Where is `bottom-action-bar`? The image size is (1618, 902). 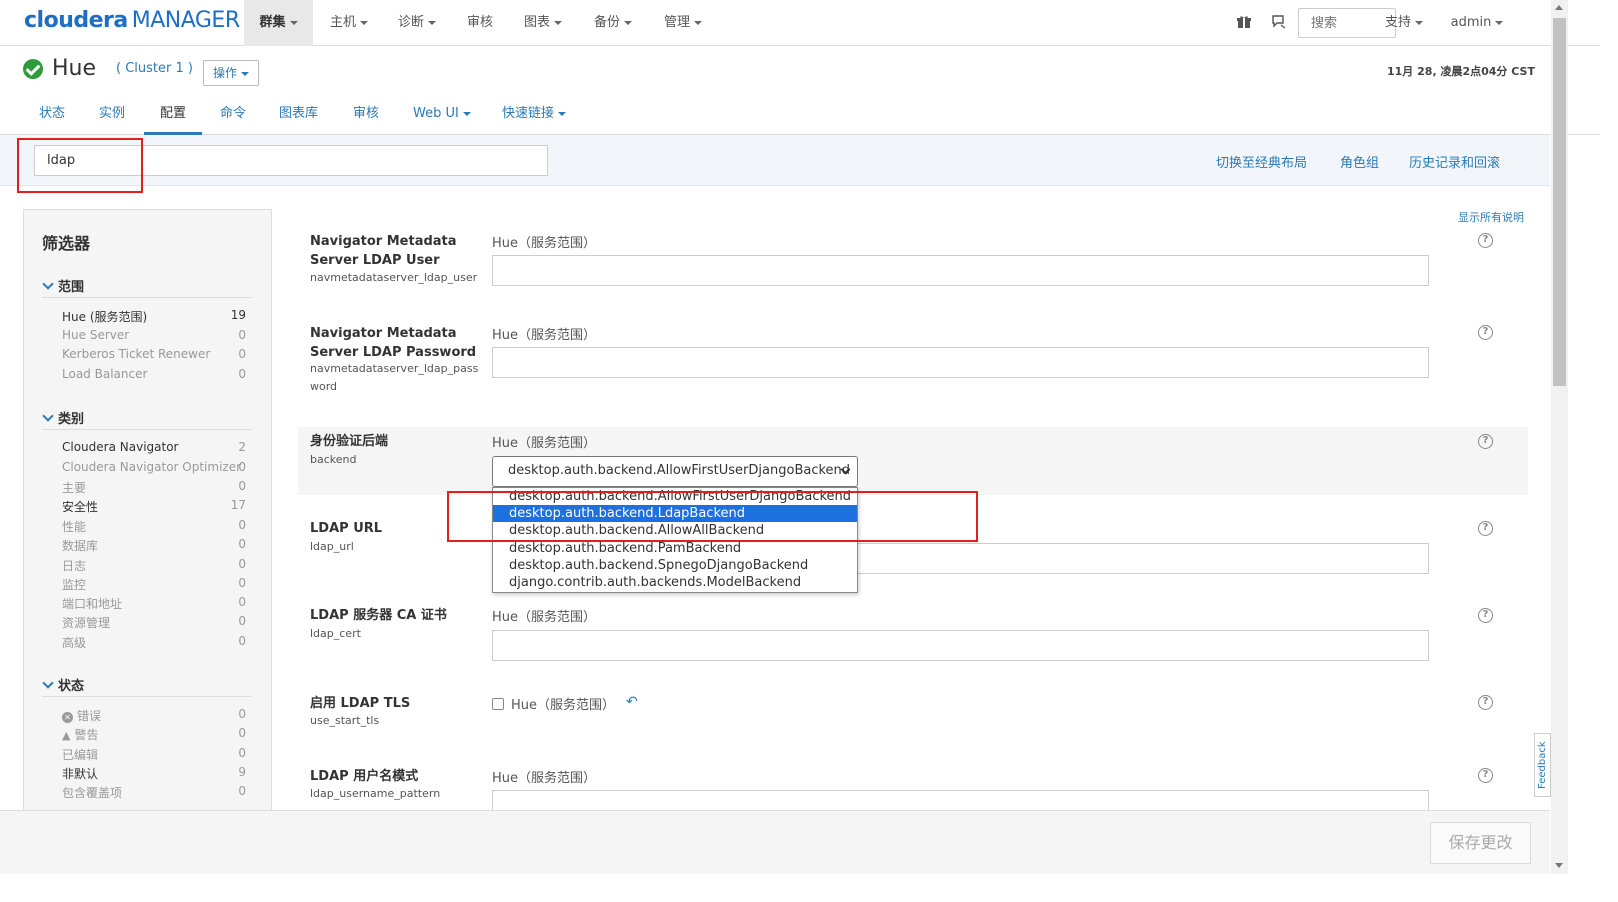
bottom-action-bar is located at coordinates (775, 842).